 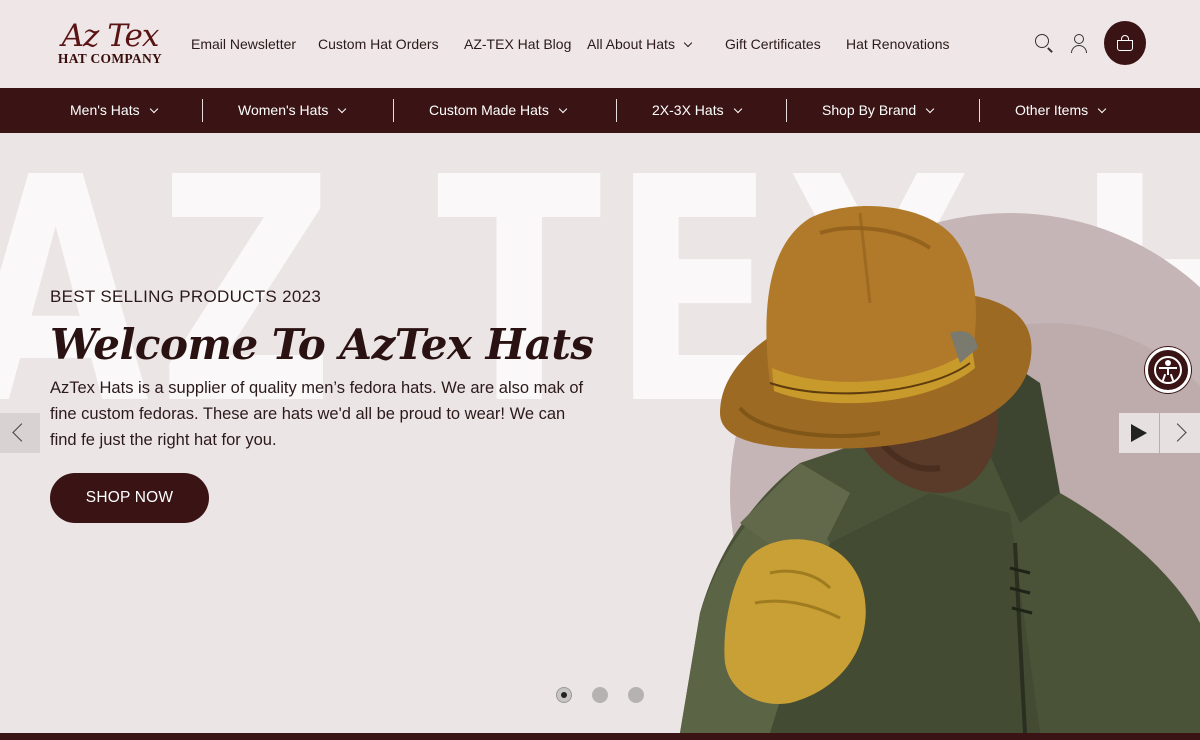 I want to click on category-mens-hats: Men's Hats, so click(x=114, y=110).